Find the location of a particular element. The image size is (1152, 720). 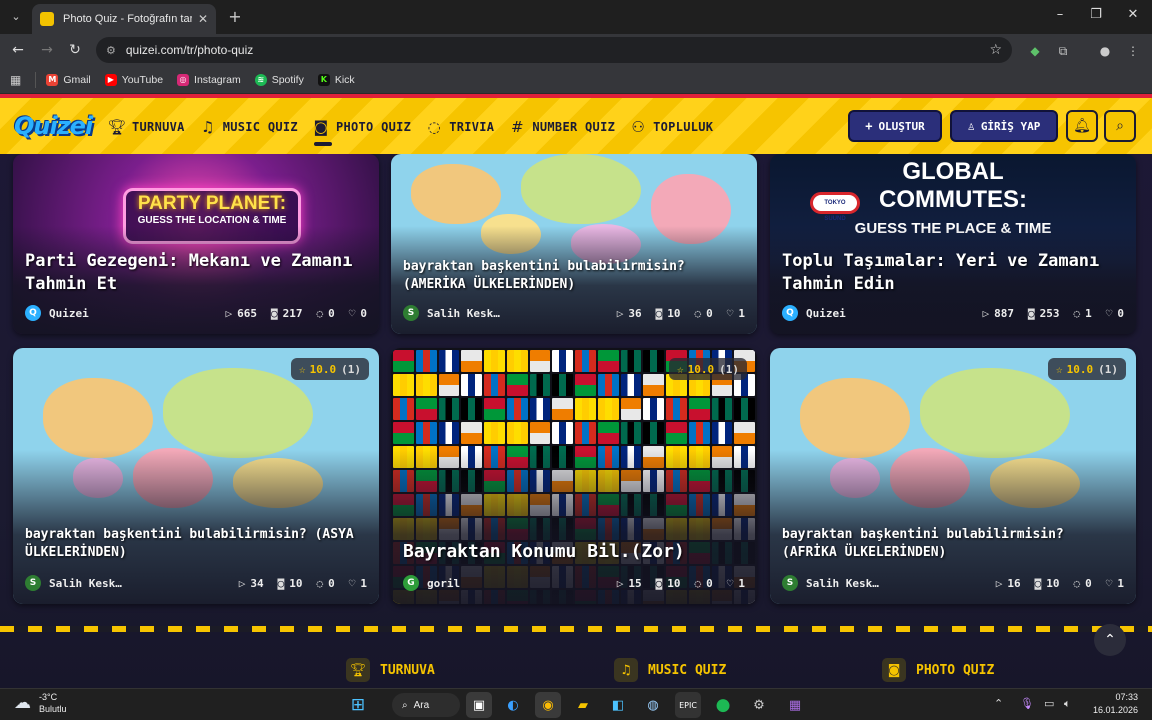

footer-nav-photo-quiz: ◙ PHOTO QUIZ is located at coordinates (938, 670).